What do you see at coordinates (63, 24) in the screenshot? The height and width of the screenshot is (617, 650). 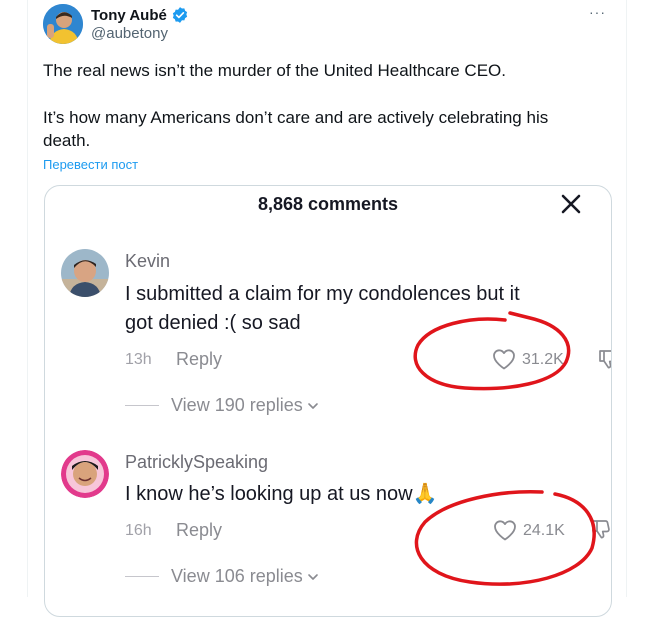 I see `author-avatar` at bounding box center [63, 24].